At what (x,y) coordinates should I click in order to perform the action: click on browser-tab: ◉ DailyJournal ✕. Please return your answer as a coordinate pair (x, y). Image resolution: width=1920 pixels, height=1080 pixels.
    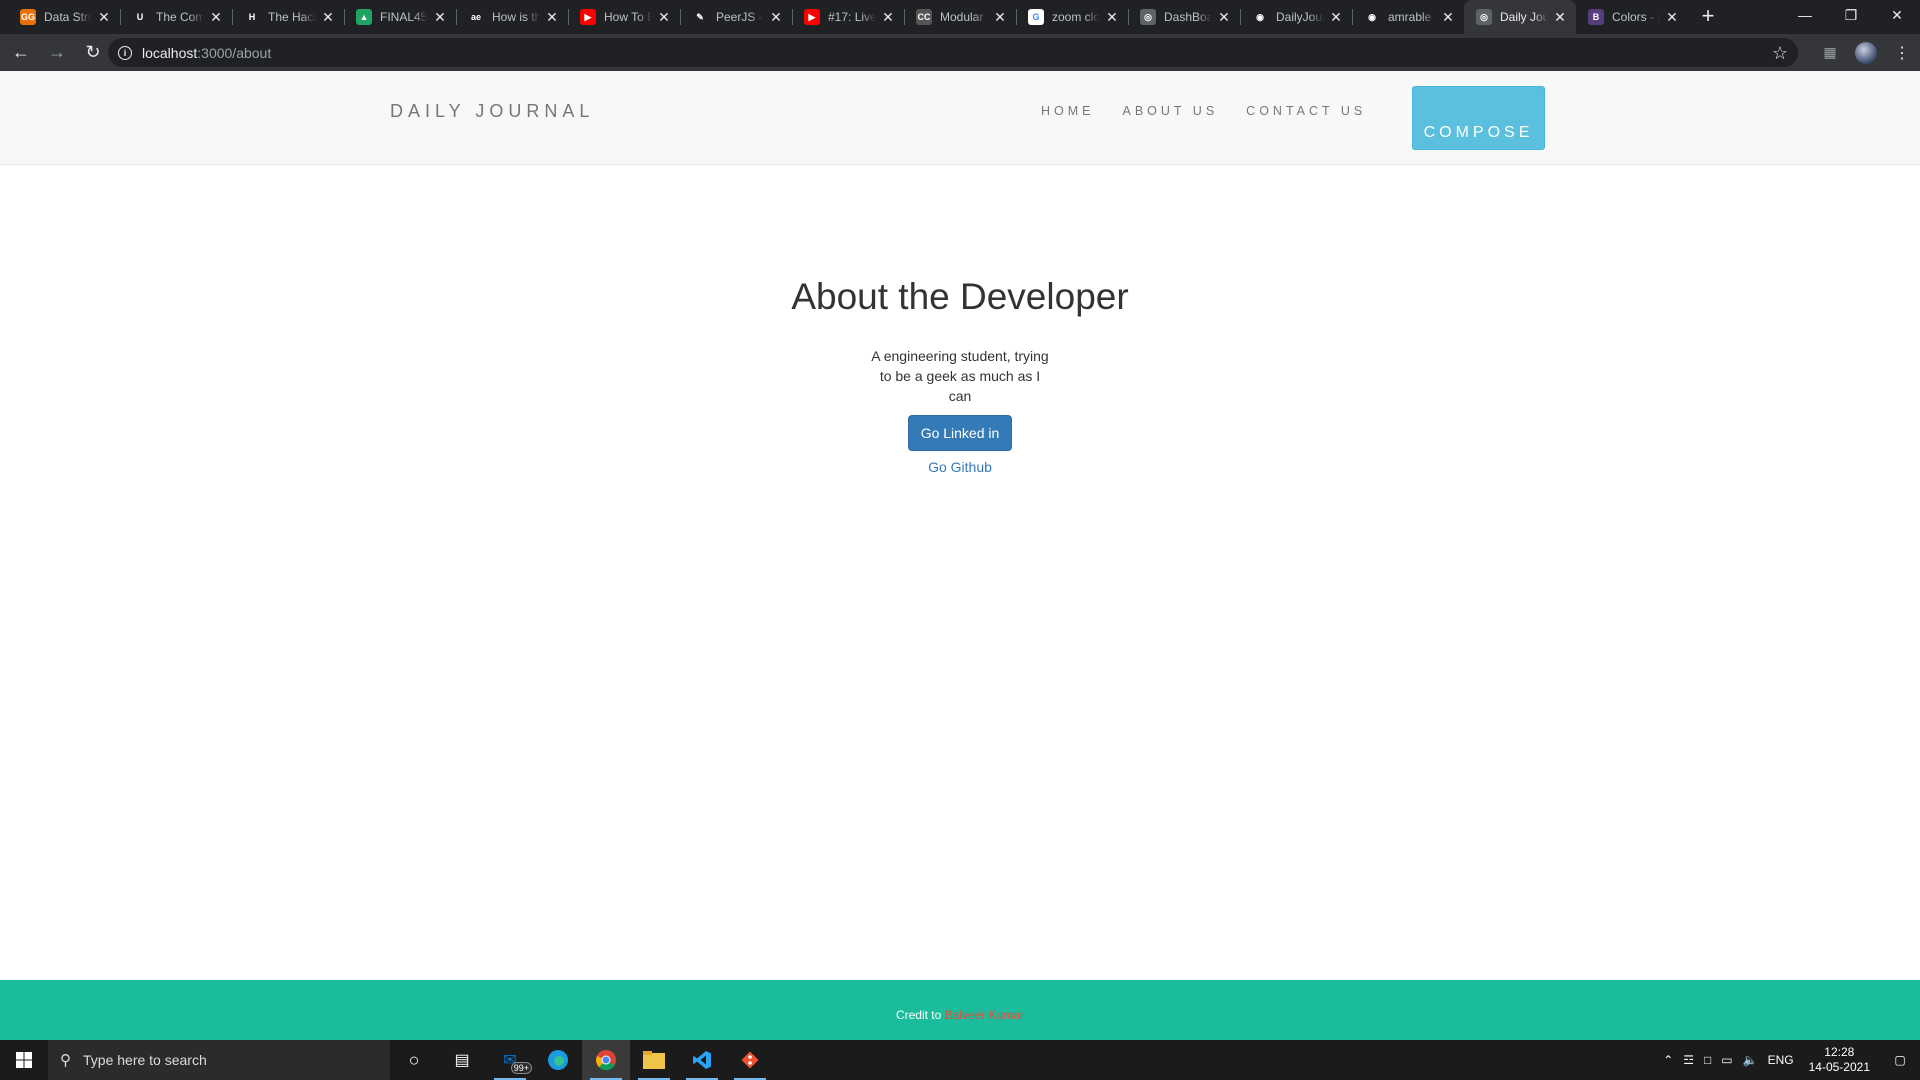
    Looking at the image, I should click on (1296, 17).